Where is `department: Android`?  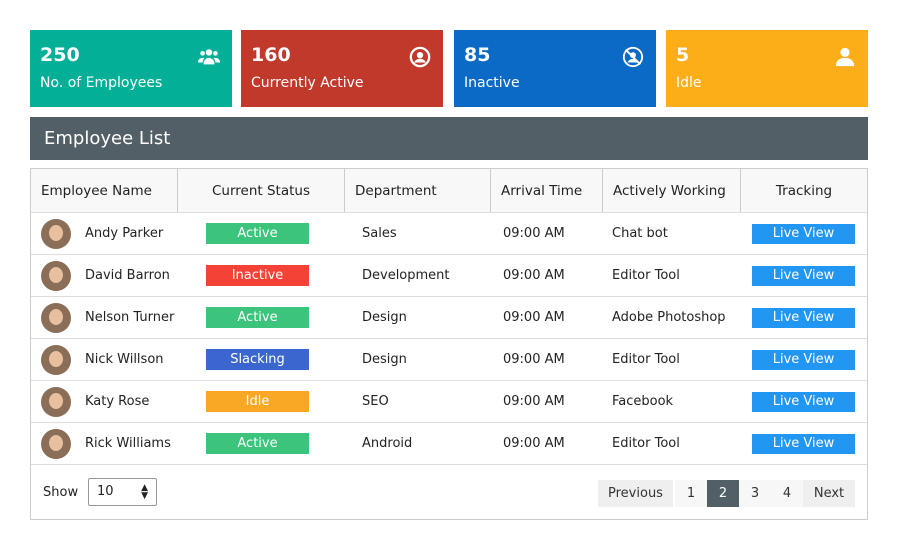 department: Android is located at coordinates (387, 443).